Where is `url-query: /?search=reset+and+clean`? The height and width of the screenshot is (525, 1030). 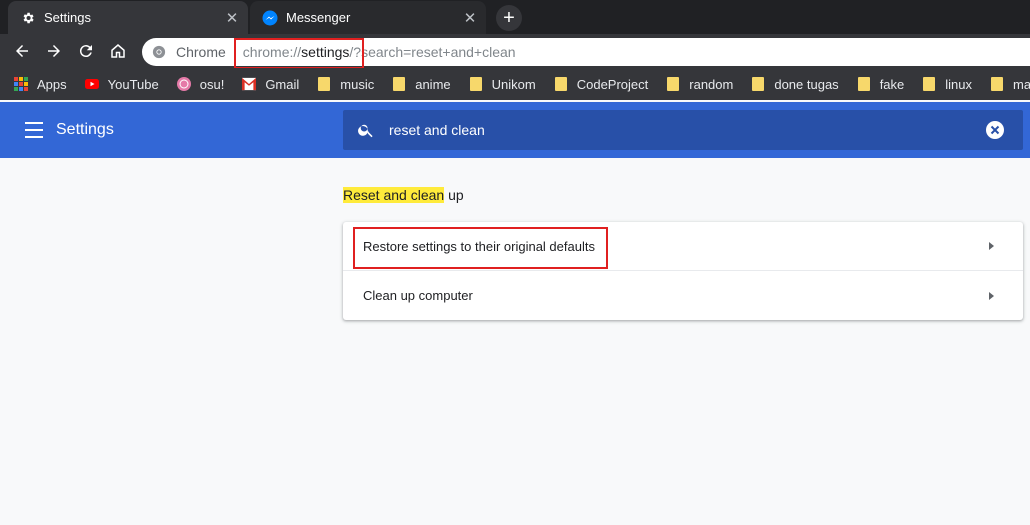
url-query: /?search=reset+and+clean is located at coordinates (432, 52).